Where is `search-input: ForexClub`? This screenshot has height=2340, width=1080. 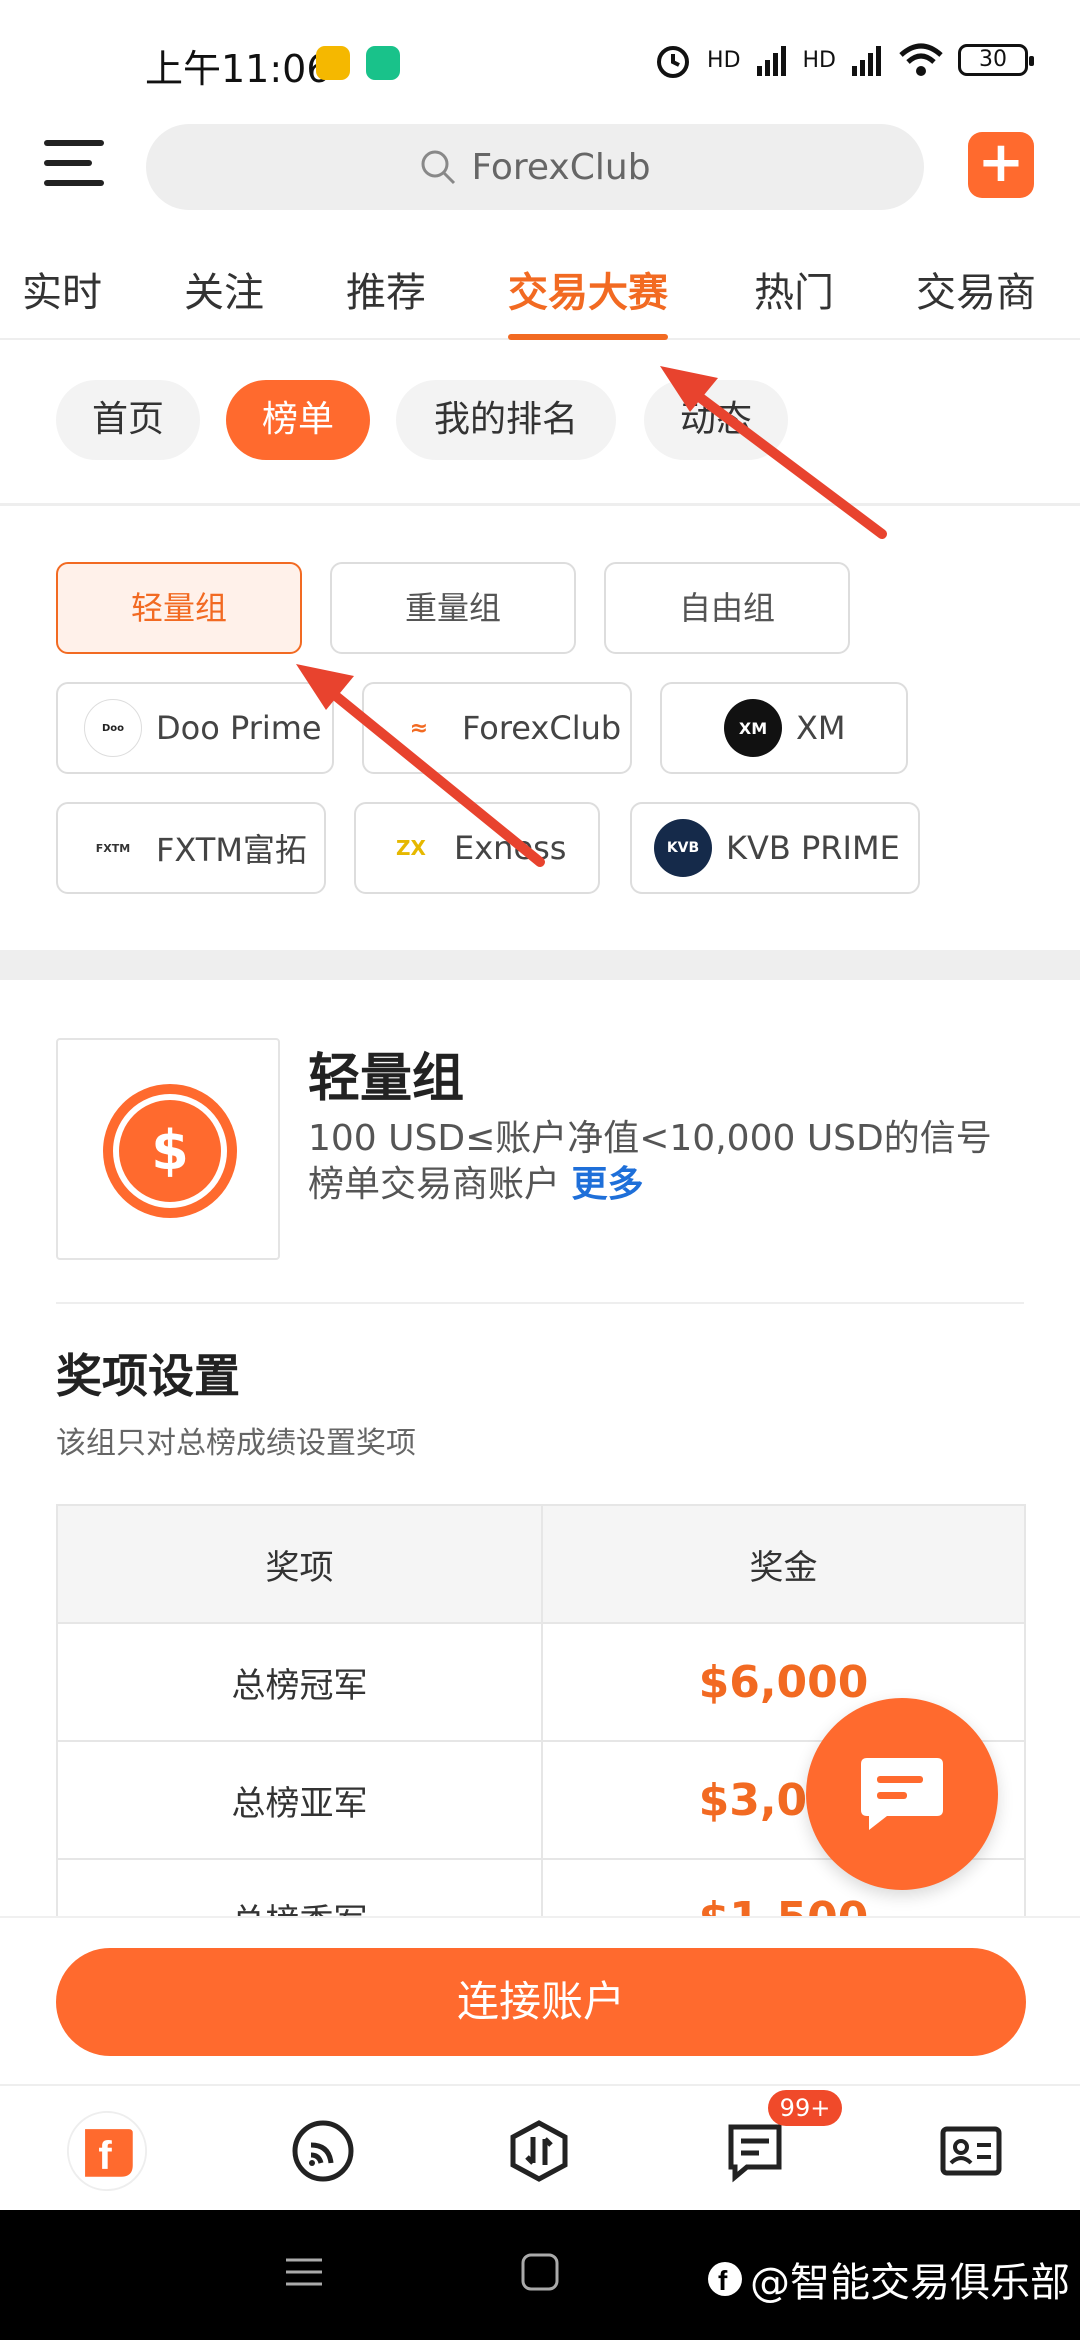
search-input: ForexClub is located at coordinates (535, 167).